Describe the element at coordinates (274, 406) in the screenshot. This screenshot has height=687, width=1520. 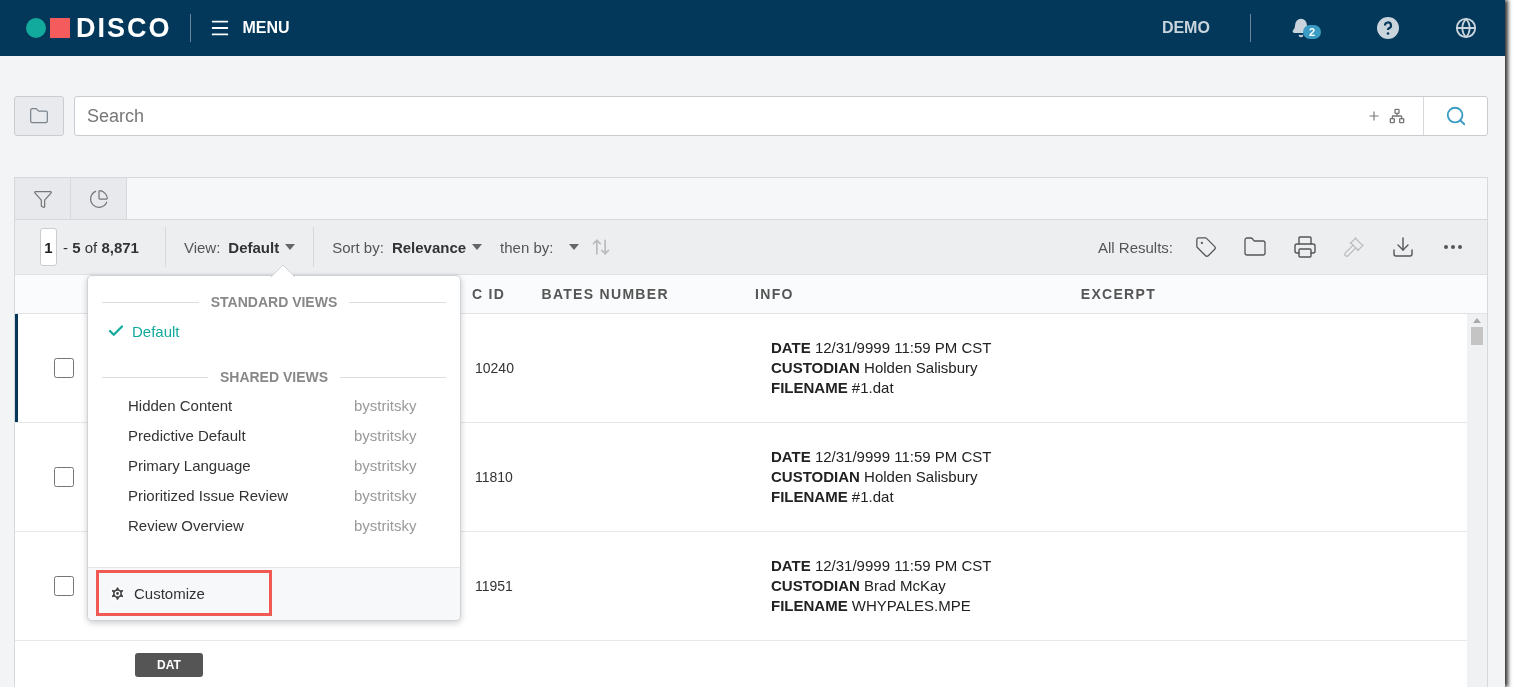
I see `view-option: Hidden Content bystritsky` at that location.